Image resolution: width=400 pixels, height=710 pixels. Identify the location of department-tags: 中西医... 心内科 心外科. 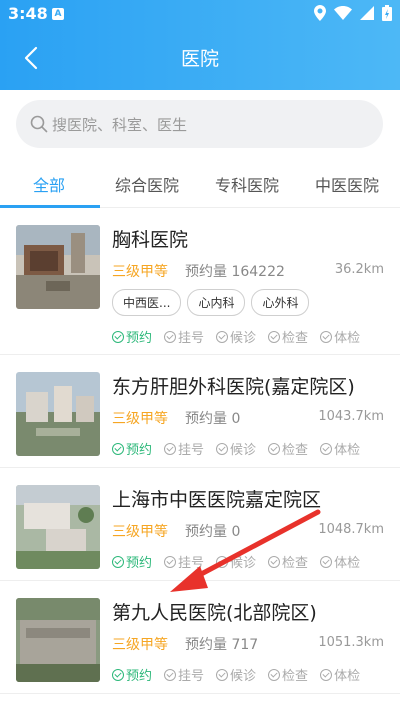
(211, 302).